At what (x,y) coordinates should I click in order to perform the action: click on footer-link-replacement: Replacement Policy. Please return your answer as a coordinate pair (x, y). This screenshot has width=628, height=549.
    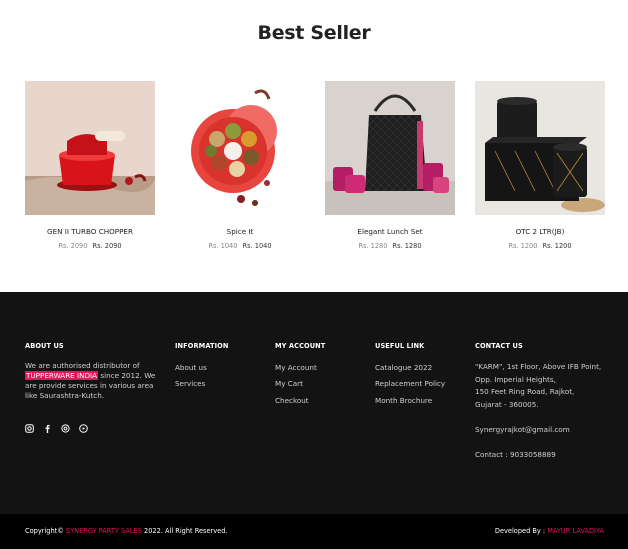
    Looking at the image, I should click on (410, 383).